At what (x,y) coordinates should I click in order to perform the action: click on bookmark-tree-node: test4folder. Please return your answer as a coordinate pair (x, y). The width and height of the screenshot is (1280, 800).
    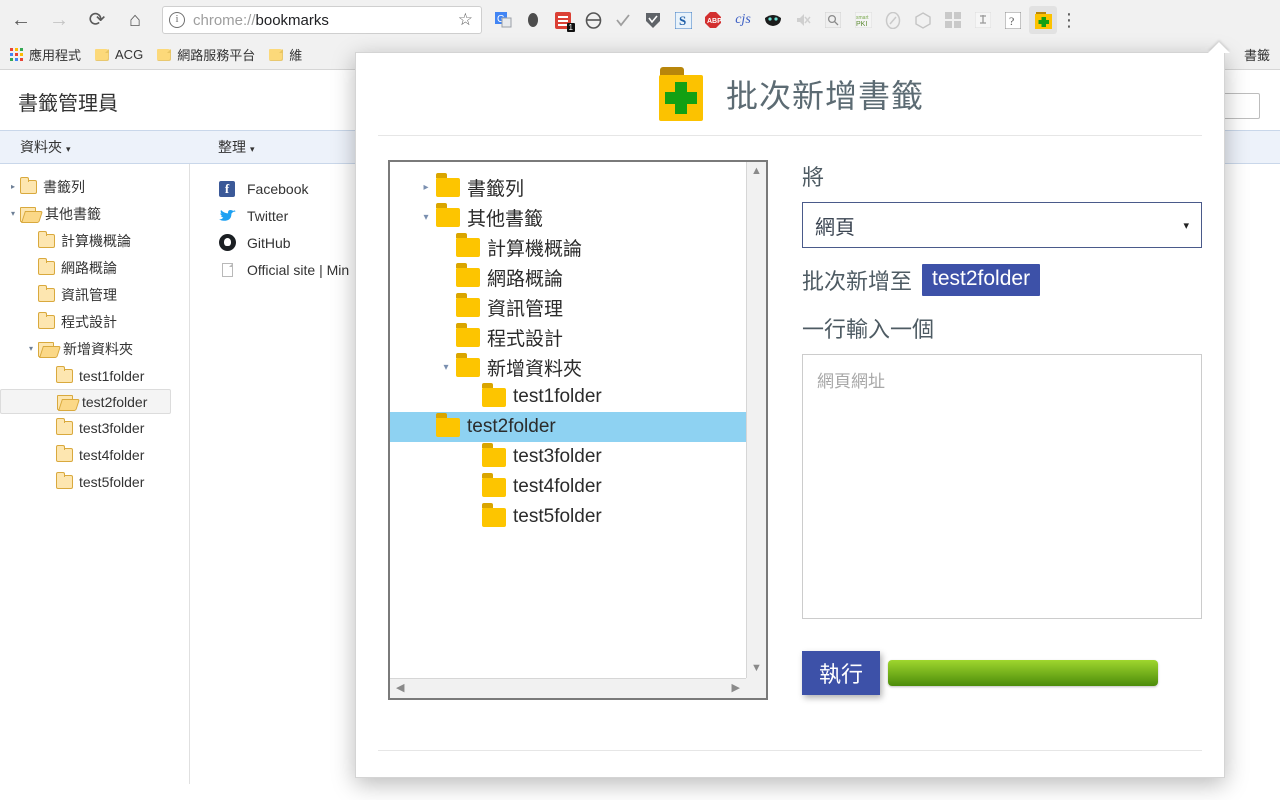
    Looking at the image, I should click on (94, 454).